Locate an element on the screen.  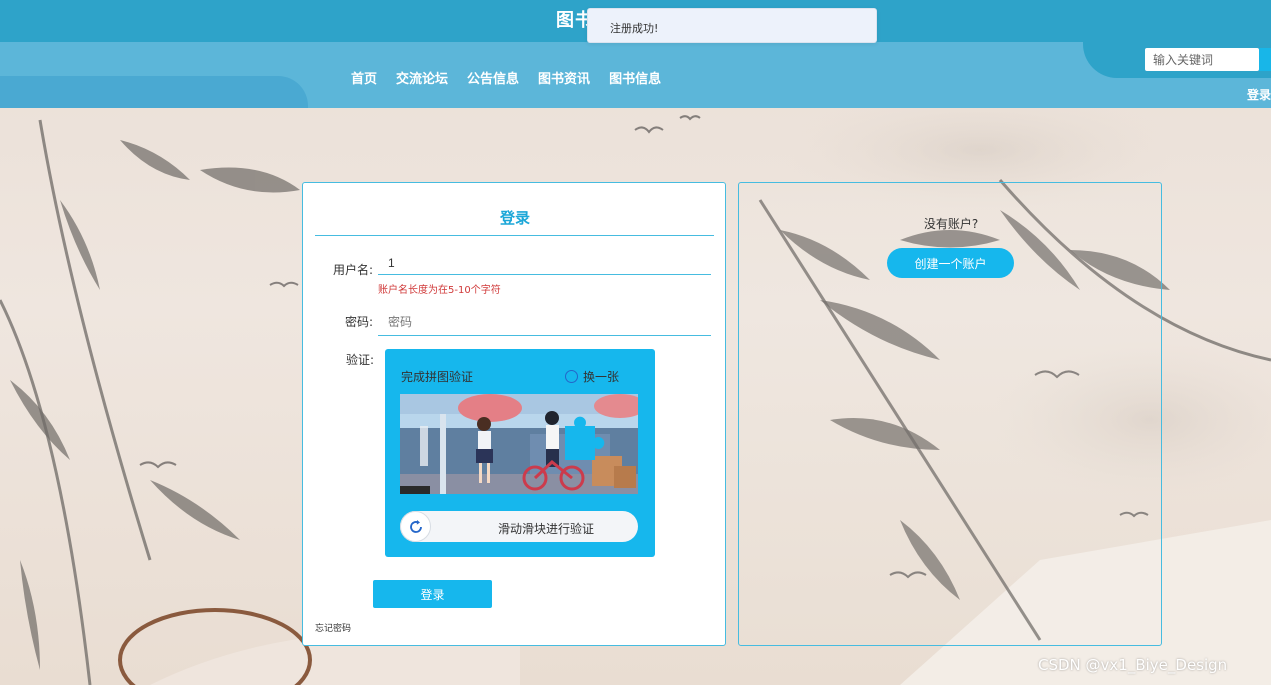
captcha-refresh-button: 换一张 is located at coordinates (592, 376).